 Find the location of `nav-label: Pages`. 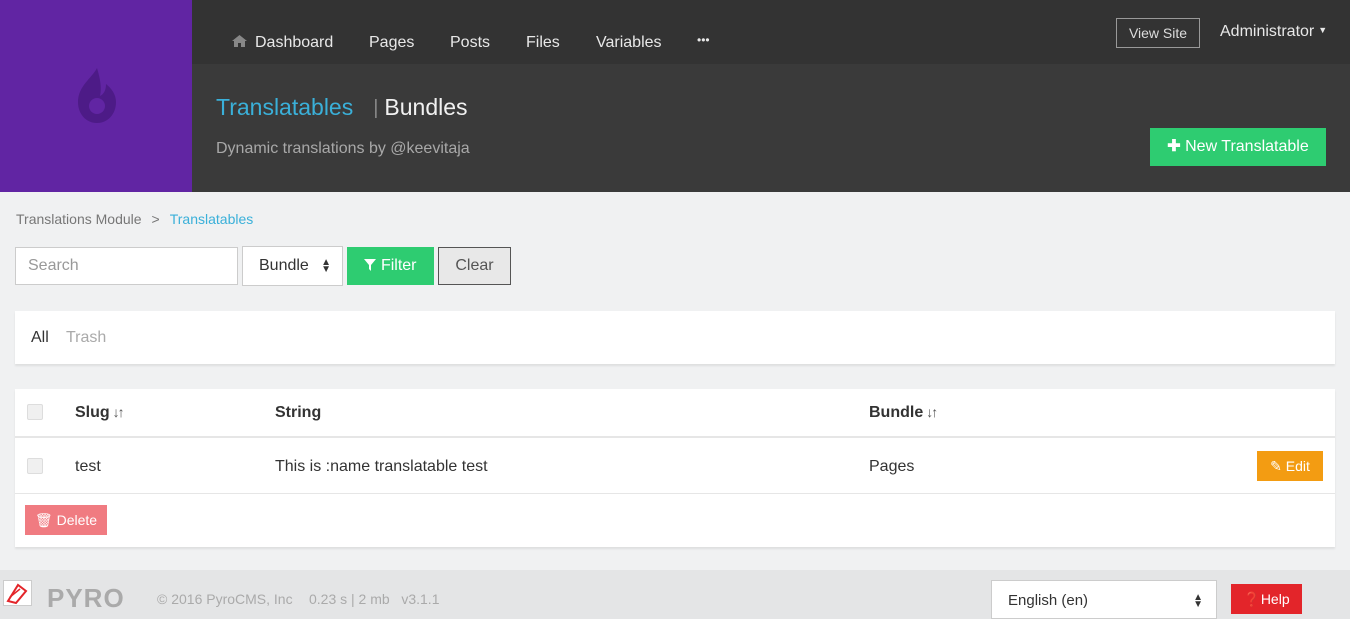

nav-label: Pages is located at coordinates (392, 42).